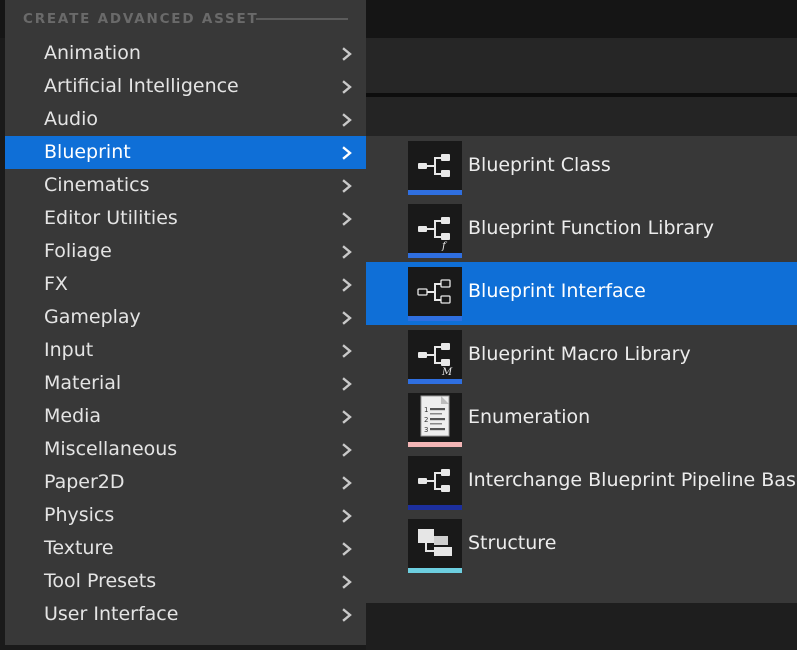 Image resolution: width=797 pixels, height=650 pixels. Describe the element at coordinates (185, 119) in the screenshot. I see `menu-item-audio: Audio` at that location.